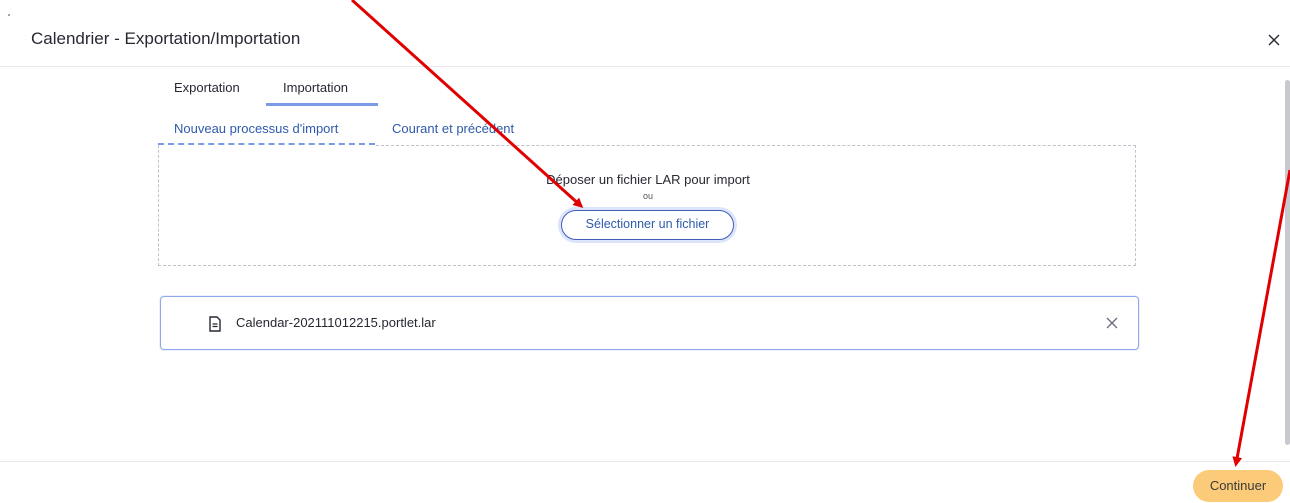 The width and height of the screenshot is (1290, 503). I want to click on continue-button: Continuer, so click(1238, 486).